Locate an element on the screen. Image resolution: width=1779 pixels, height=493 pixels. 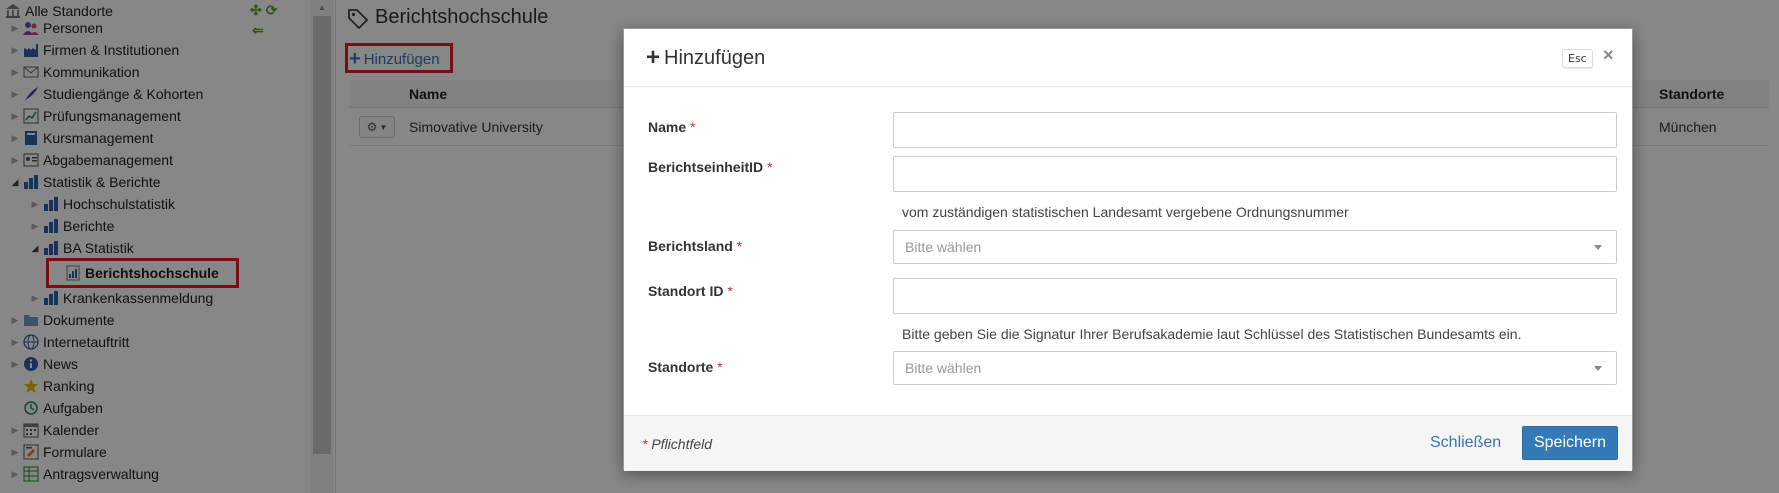
berichtsland-label: Berichtsland * is located at coordinates (695, 246).